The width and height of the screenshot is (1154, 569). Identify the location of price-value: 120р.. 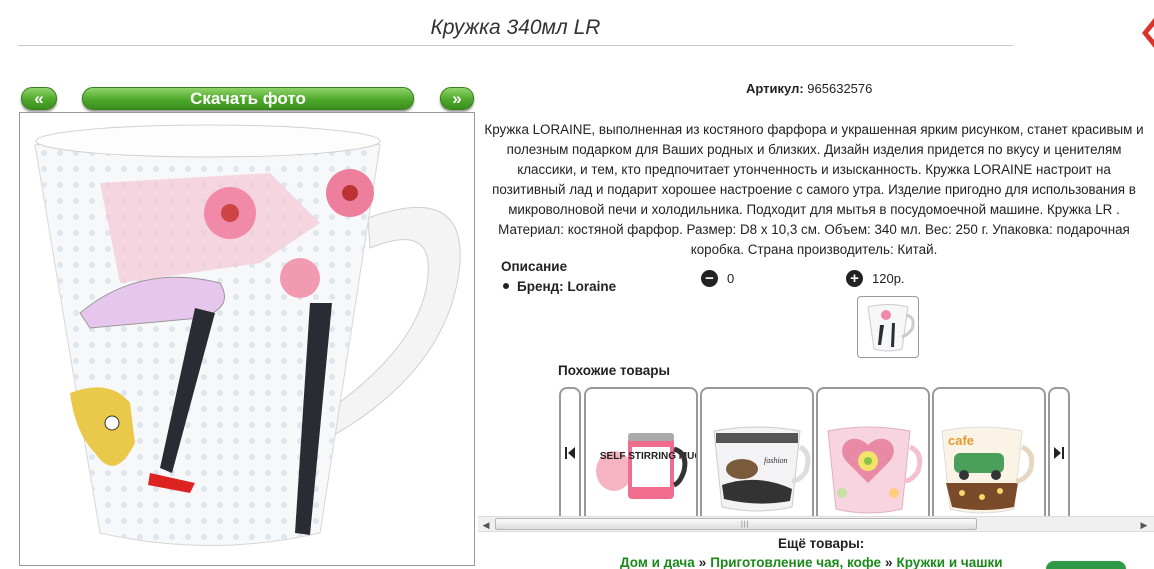
(888, 278).